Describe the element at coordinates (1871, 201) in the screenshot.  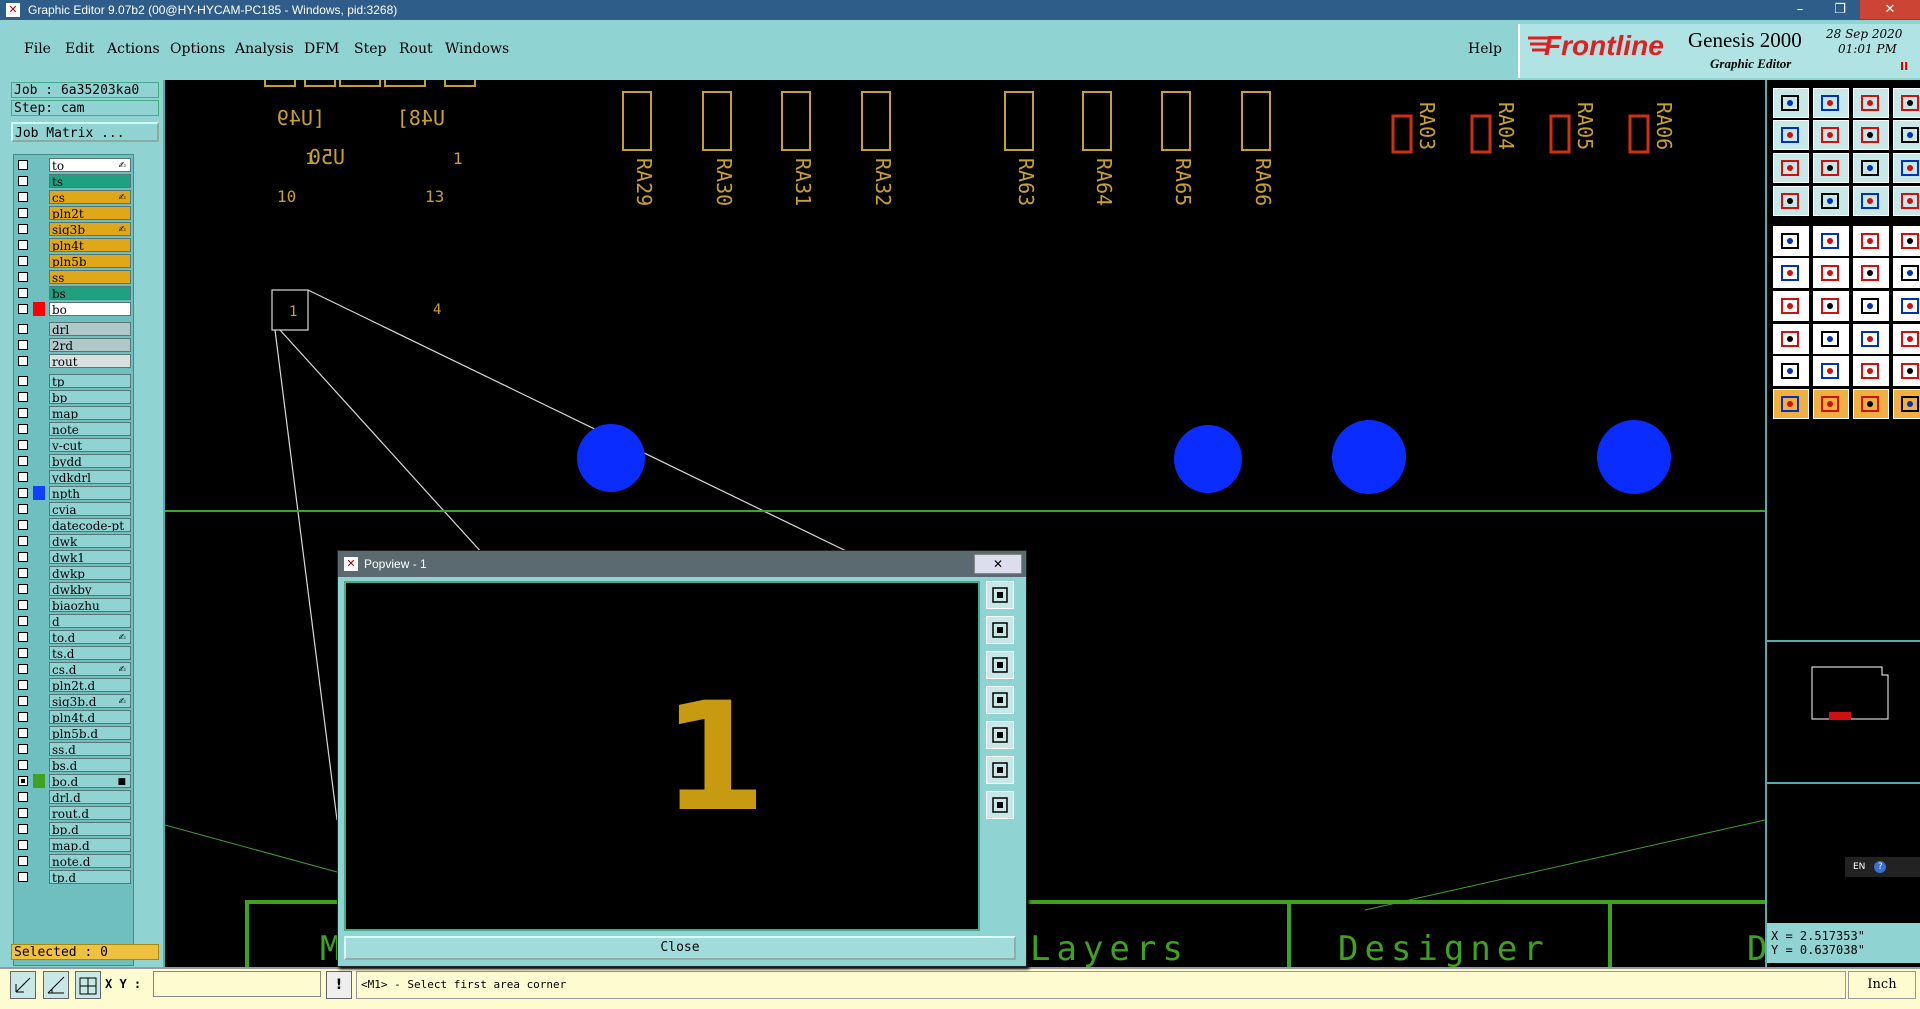
I see `net-icon` at that location.